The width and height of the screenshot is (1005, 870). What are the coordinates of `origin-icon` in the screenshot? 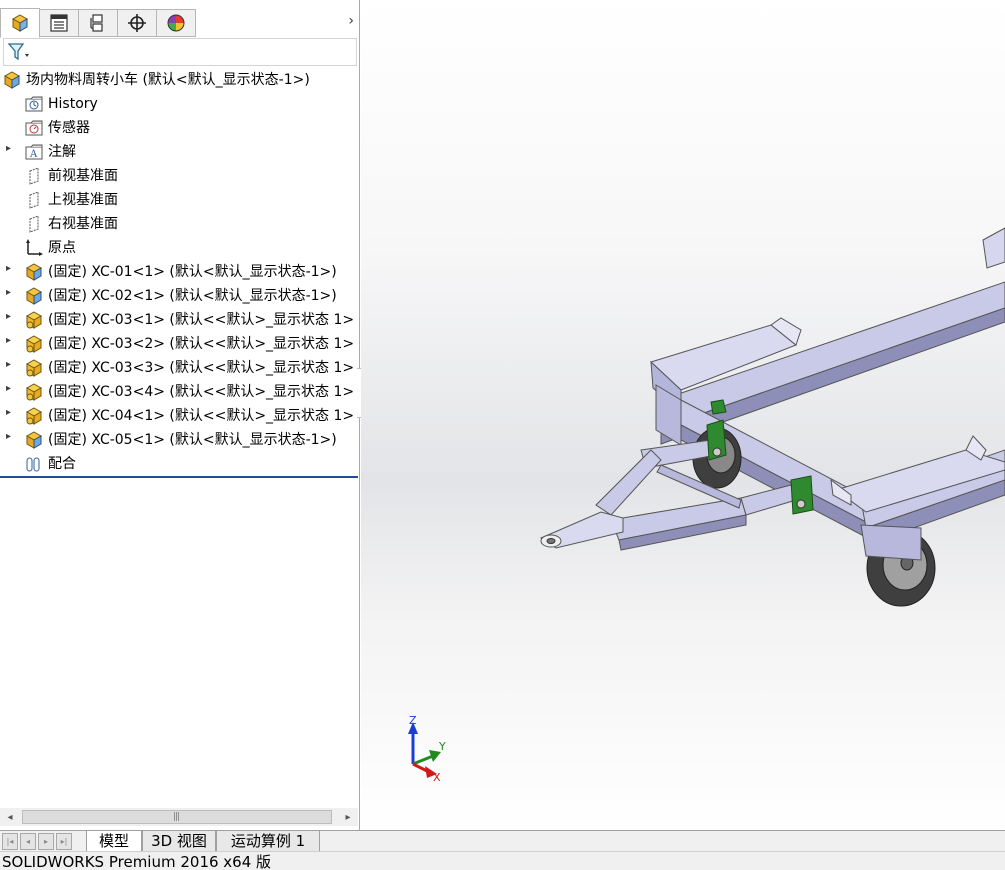 It's located at (34, 247).